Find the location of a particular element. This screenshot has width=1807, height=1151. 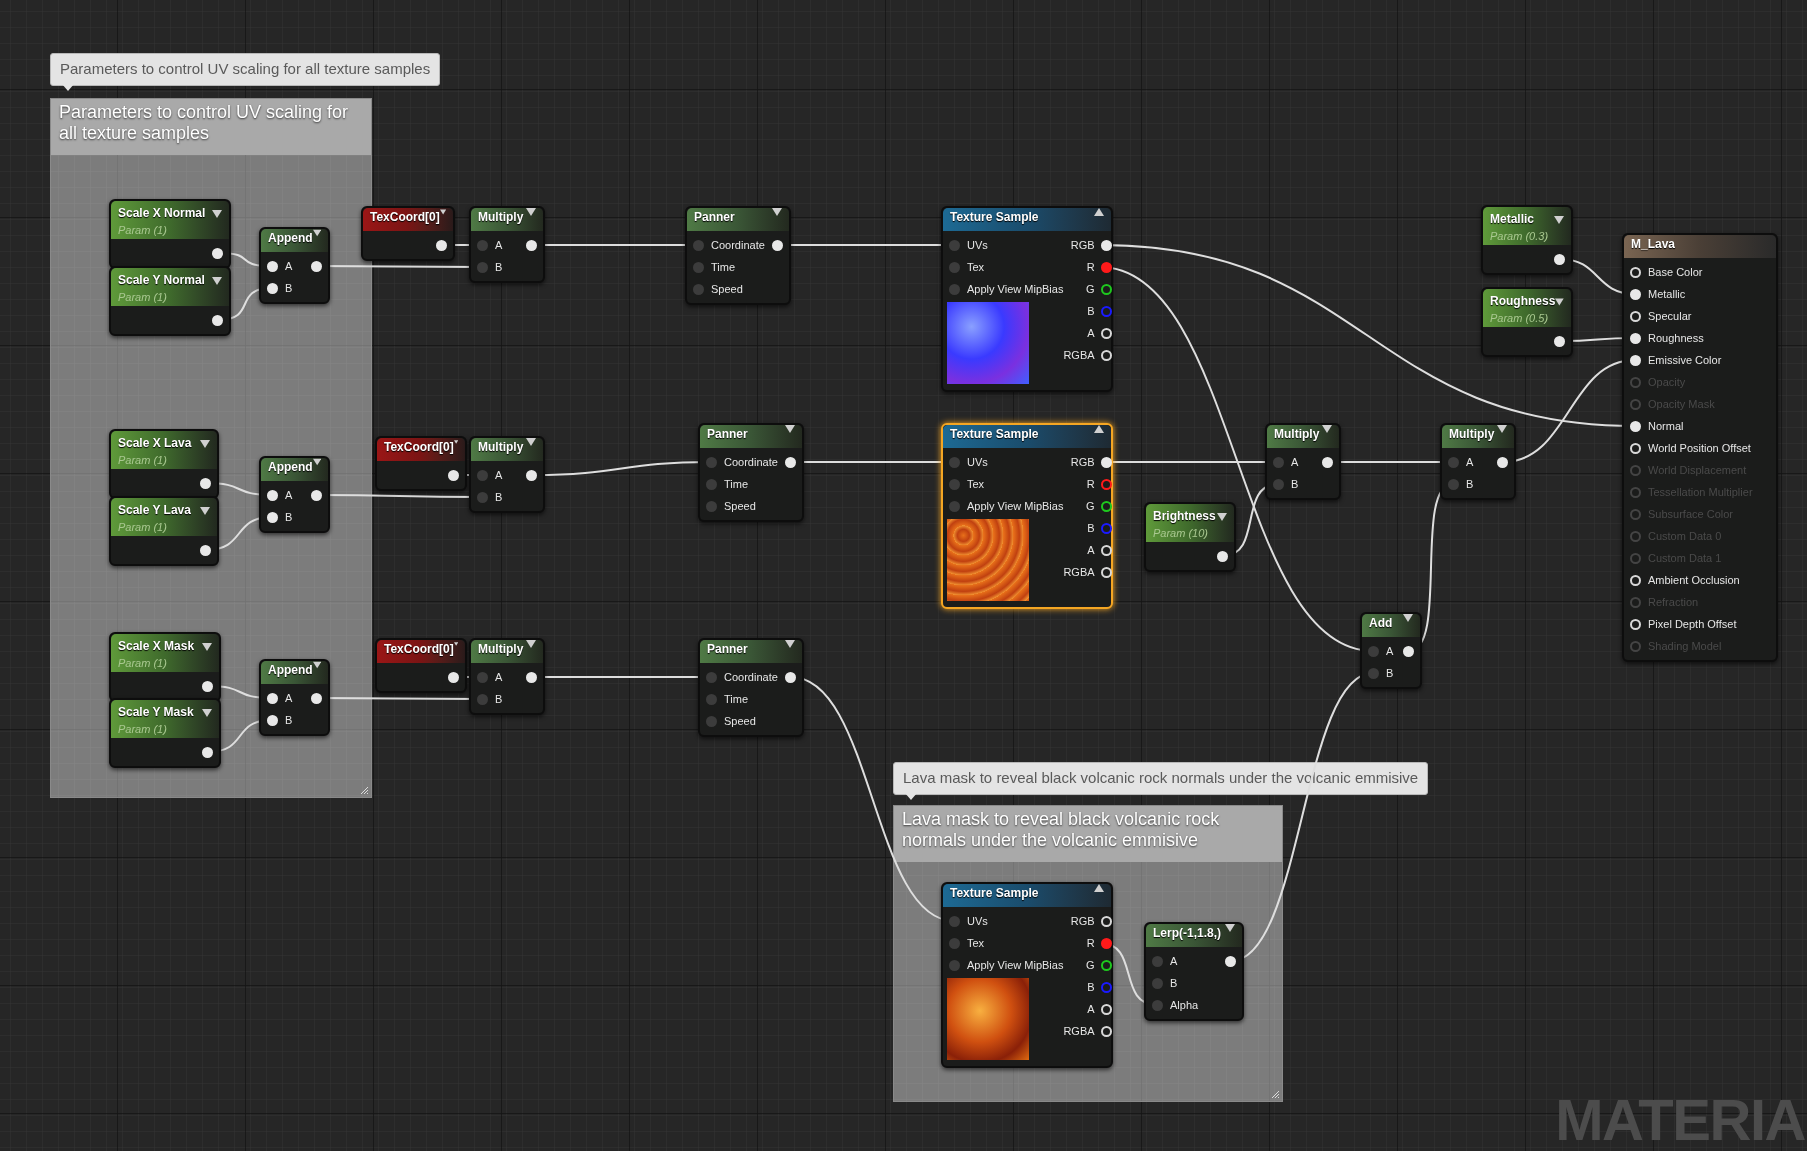

collapse-arrow-icon is located at coordinates (1099, 888).